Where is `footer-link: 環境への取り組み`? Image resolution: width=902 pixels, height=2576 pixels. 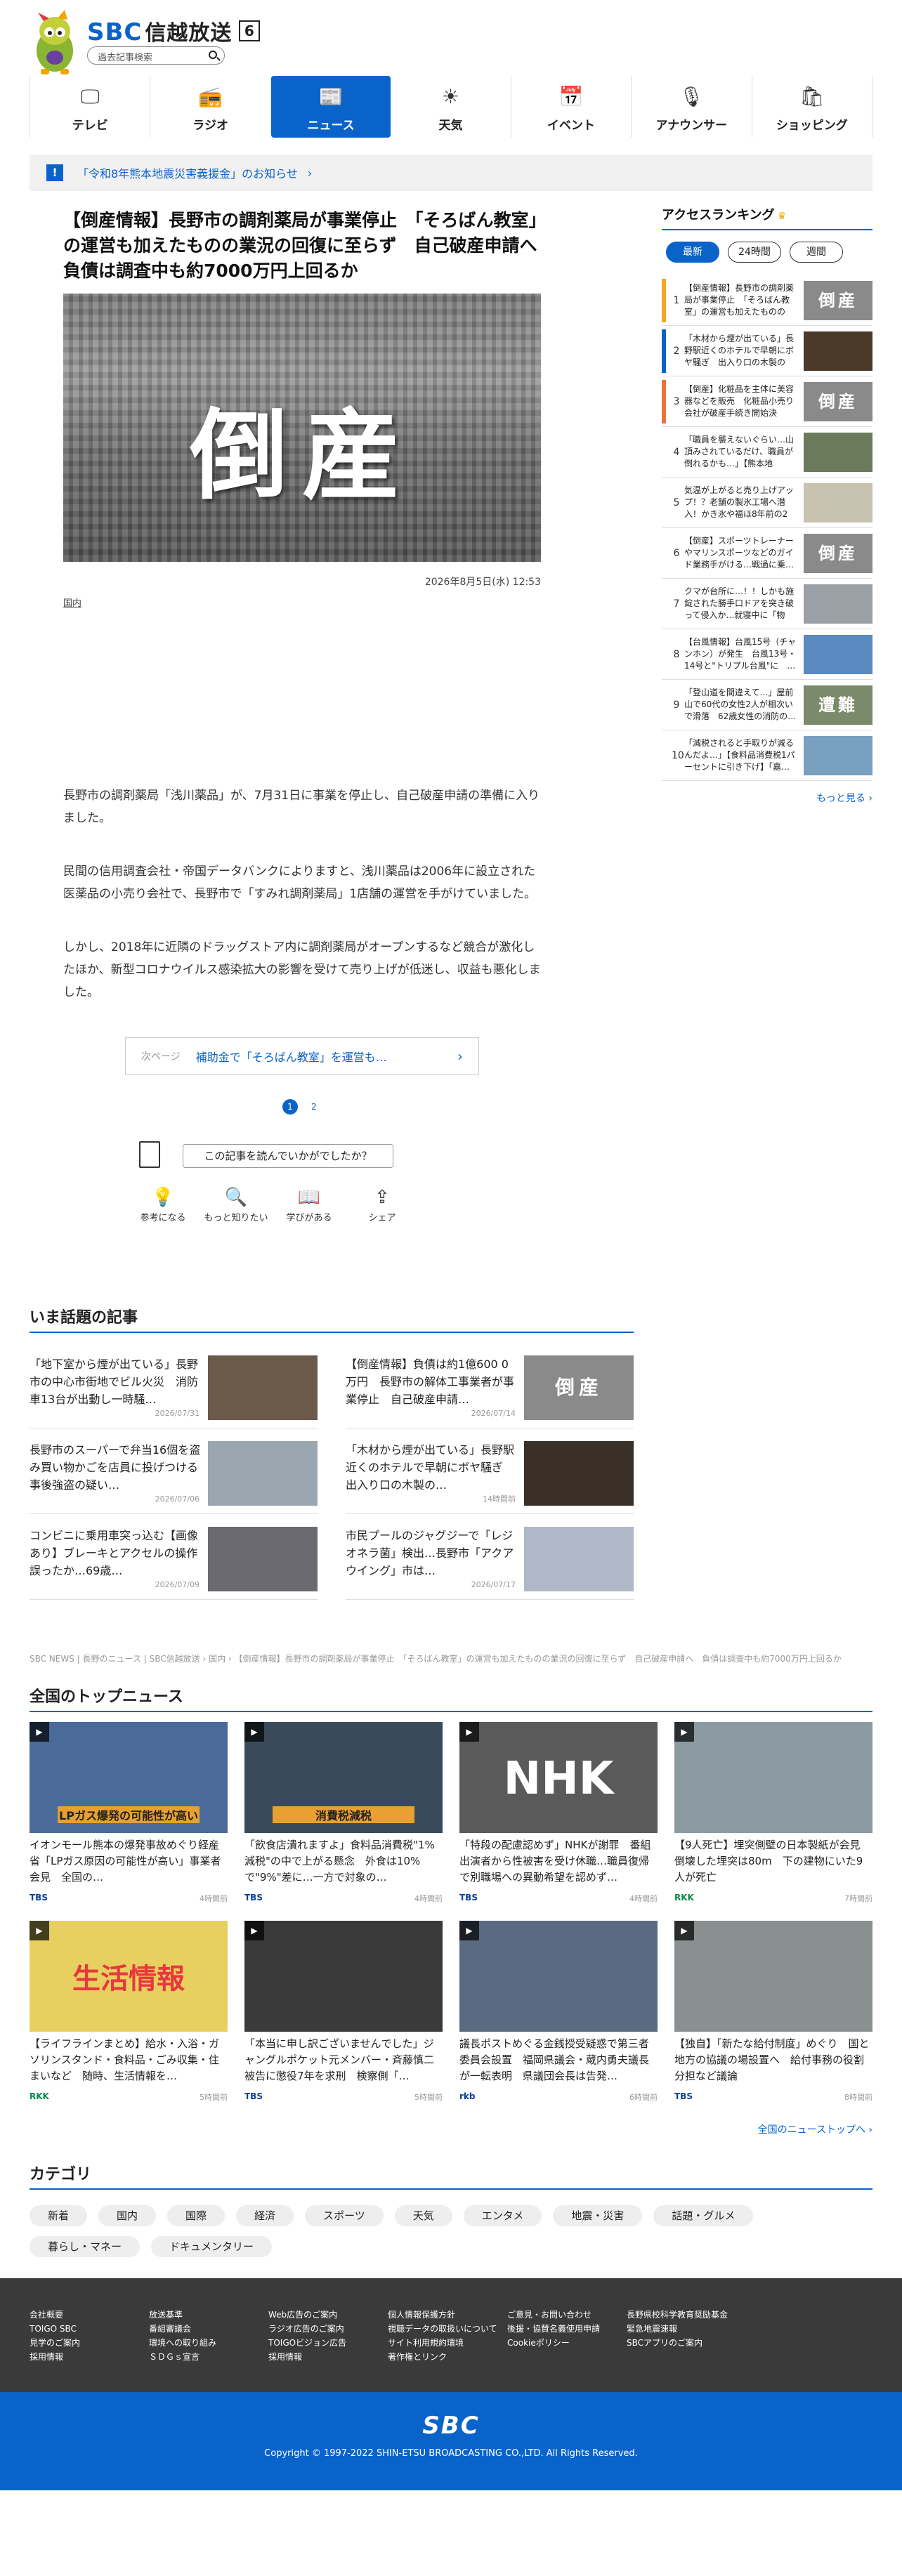 footer-link: 環境への取り組み is located at coordinates (209, 2343).